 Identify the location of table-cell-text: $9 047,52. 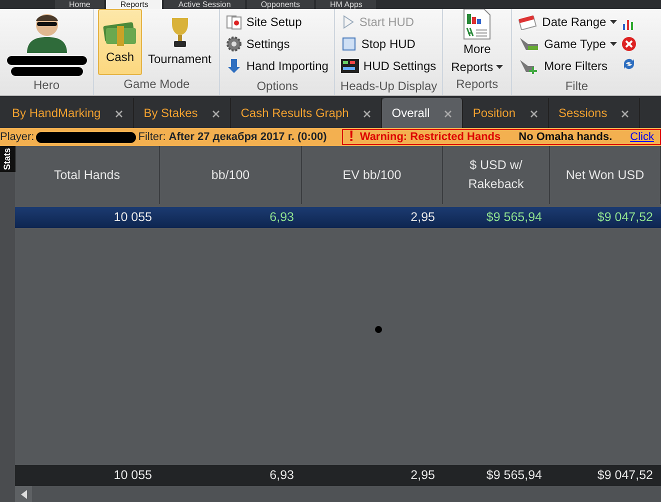
(625, 217).